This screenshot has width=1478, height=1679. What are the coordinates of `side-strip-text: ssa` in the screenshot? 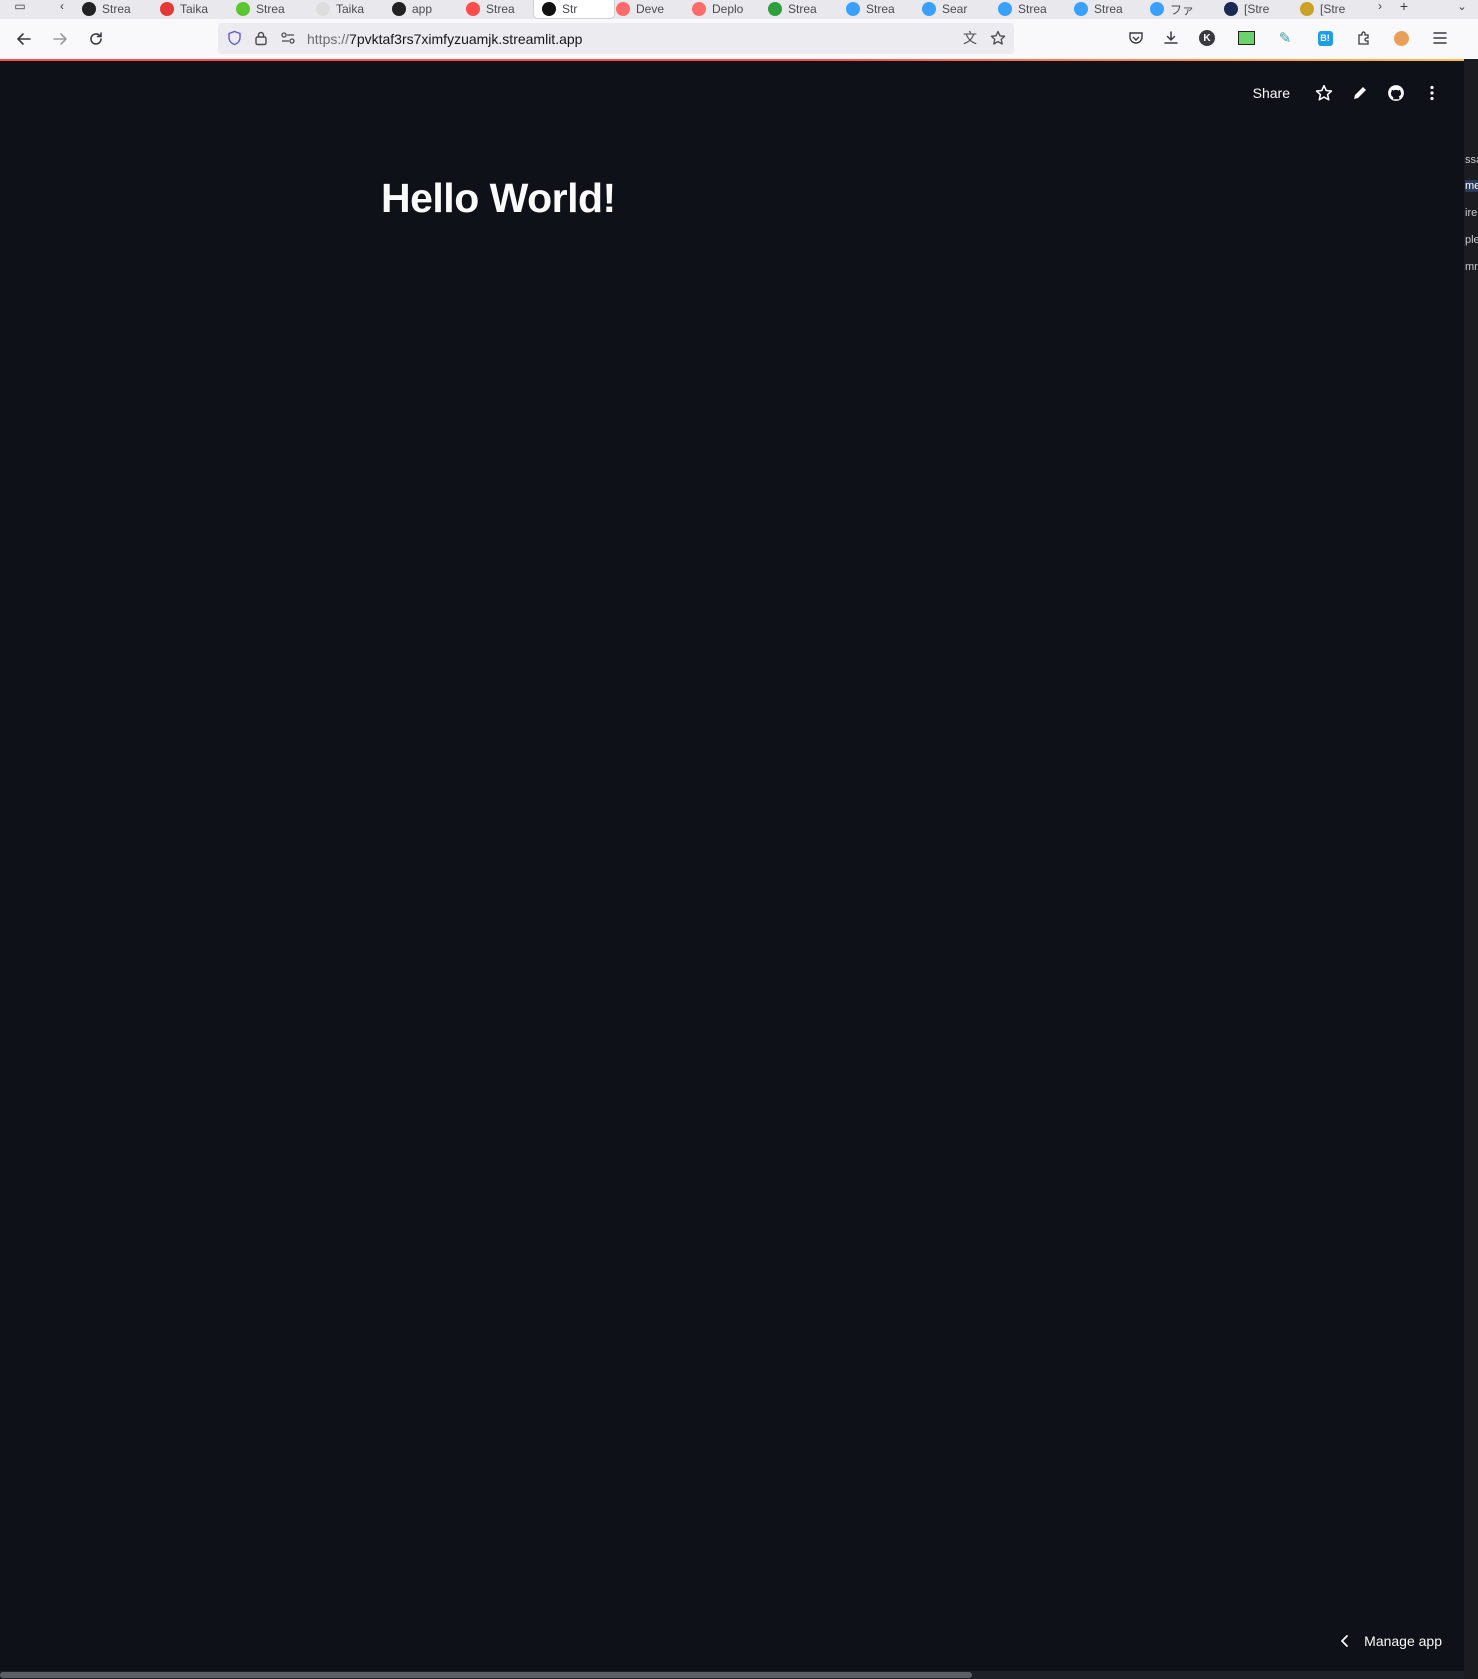 It's located at (1471, 160).